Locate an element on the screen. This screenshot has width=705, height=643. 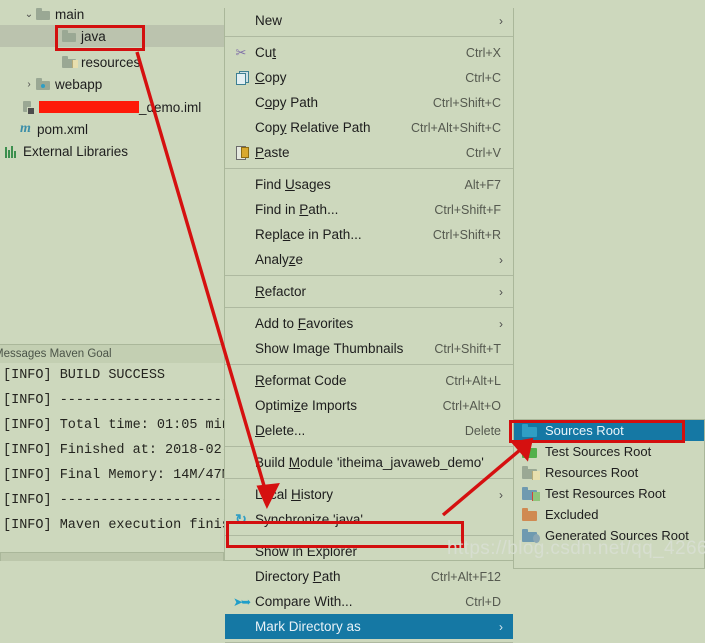
submenu-item-label: Sources Root is located at coordinates (584, 430).